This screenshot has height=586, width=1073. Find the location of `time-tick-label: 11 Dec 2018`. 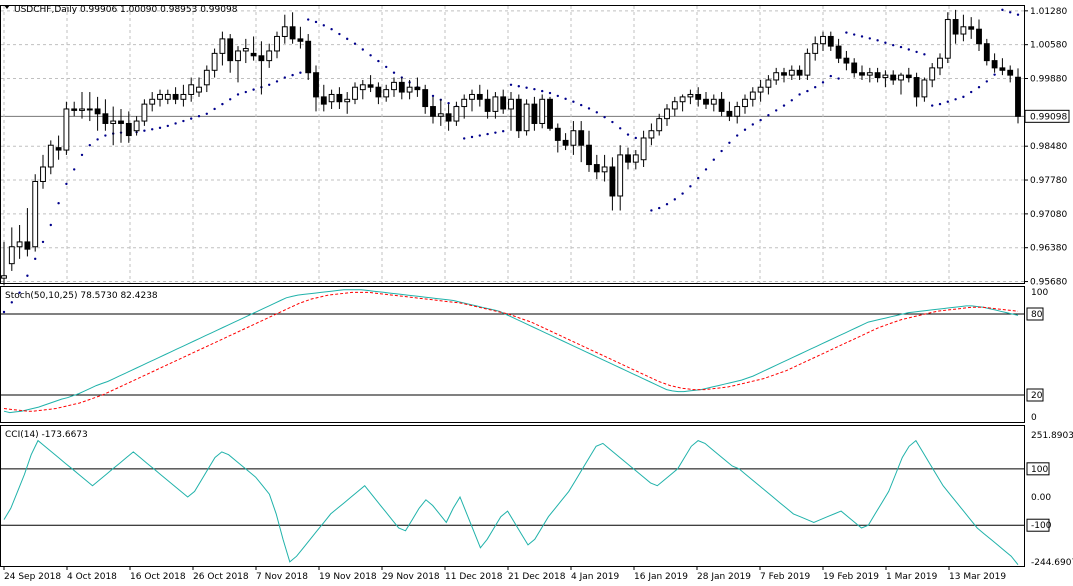

time-tick-label: 11 Dec 2018 is located at coordinates (474, 577).